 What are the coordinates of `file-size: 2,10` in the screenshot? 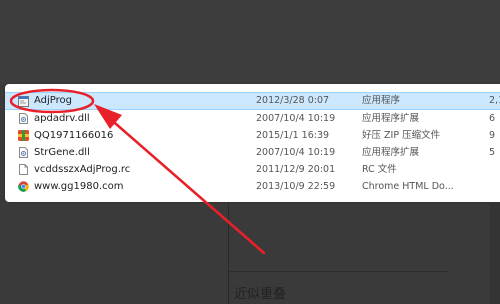 It's located at (494, 100).